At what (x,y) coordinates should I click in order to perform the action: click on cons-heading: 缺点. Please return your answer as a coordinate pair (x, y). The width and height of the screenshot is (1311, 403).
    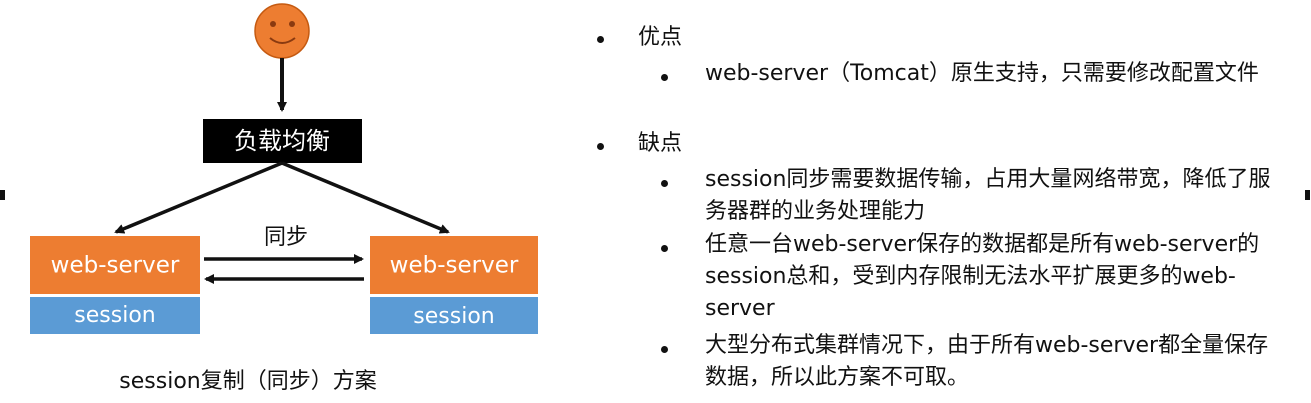
    Looking at the image, I should click on (660, 143).